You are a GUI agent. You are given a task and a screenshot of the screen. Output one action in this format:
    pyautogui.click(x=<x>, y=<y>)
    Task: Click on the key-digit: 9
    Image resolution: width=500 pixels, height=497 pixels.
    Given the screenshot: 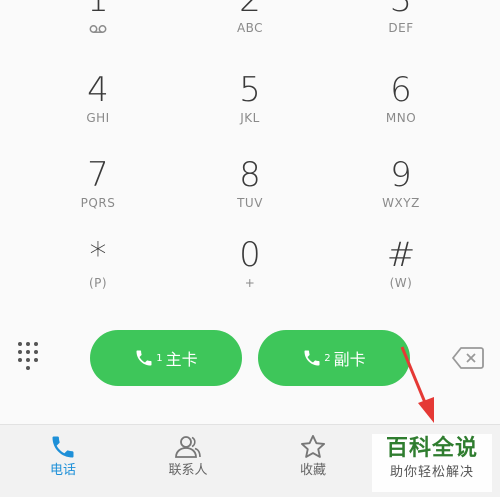 What is the action you would take?
    pyautogui.click(x=401, y=175)
    